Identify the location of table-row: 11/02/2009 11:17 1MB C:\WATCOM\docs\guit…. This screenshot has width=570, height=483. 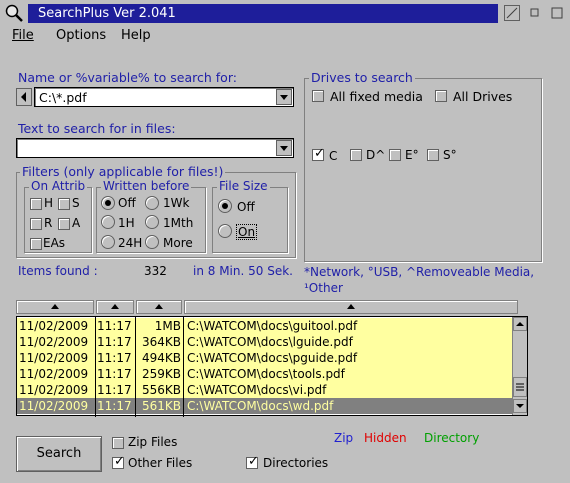
(265, 326).